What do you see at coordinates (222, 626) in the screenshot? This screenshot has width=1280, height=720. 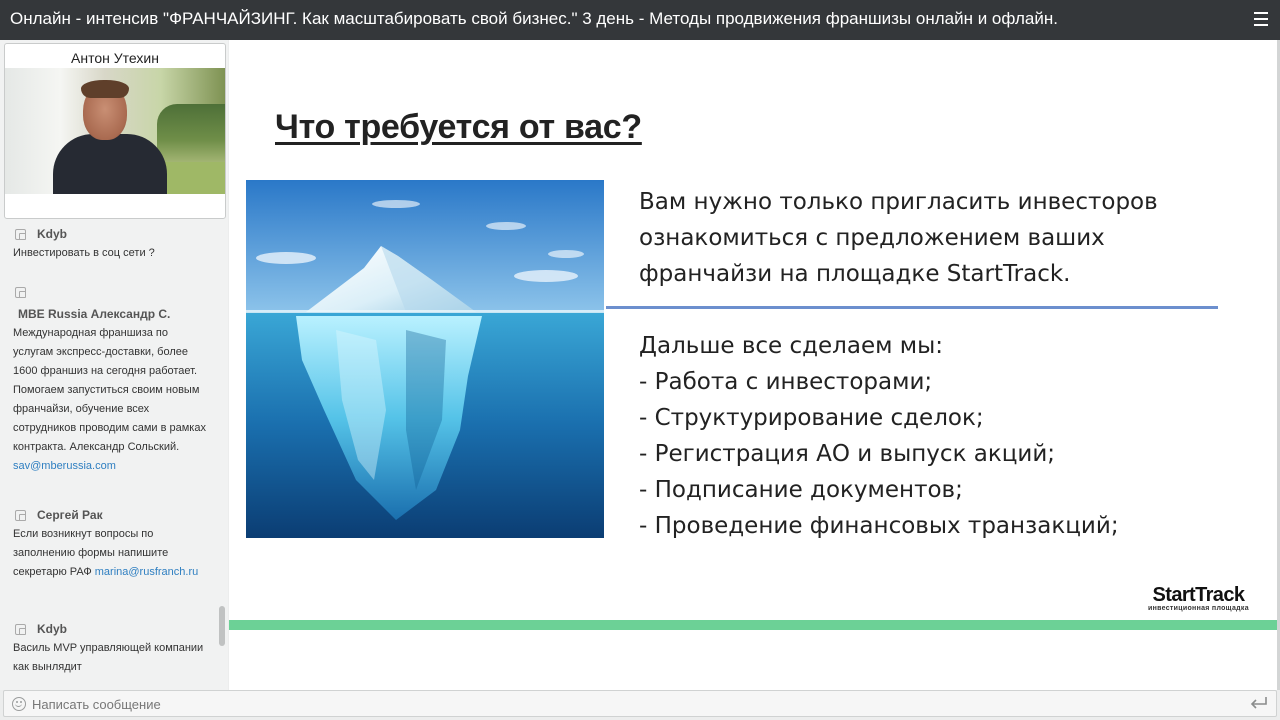 I see `chat-scrollbar` at bounding box center [222, 626].